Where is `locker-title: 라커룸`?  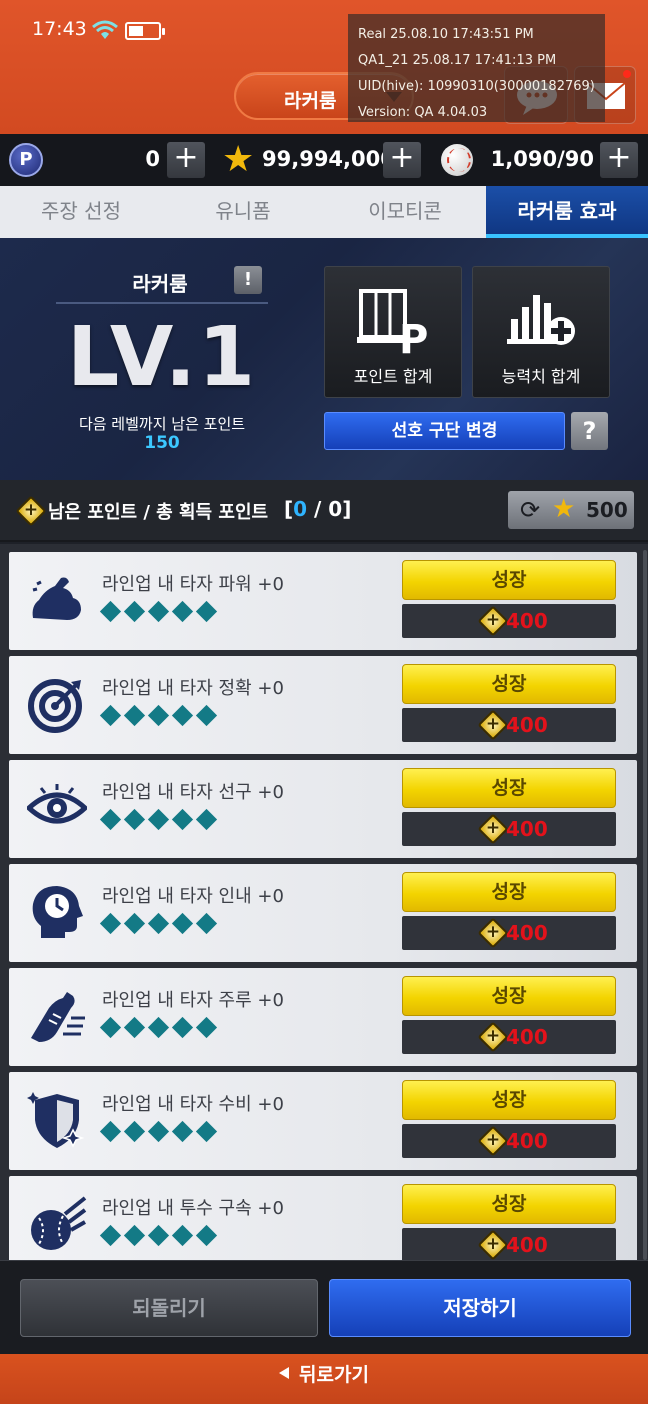
locker-title: 라커룸 is located at coordinates (160, 284).